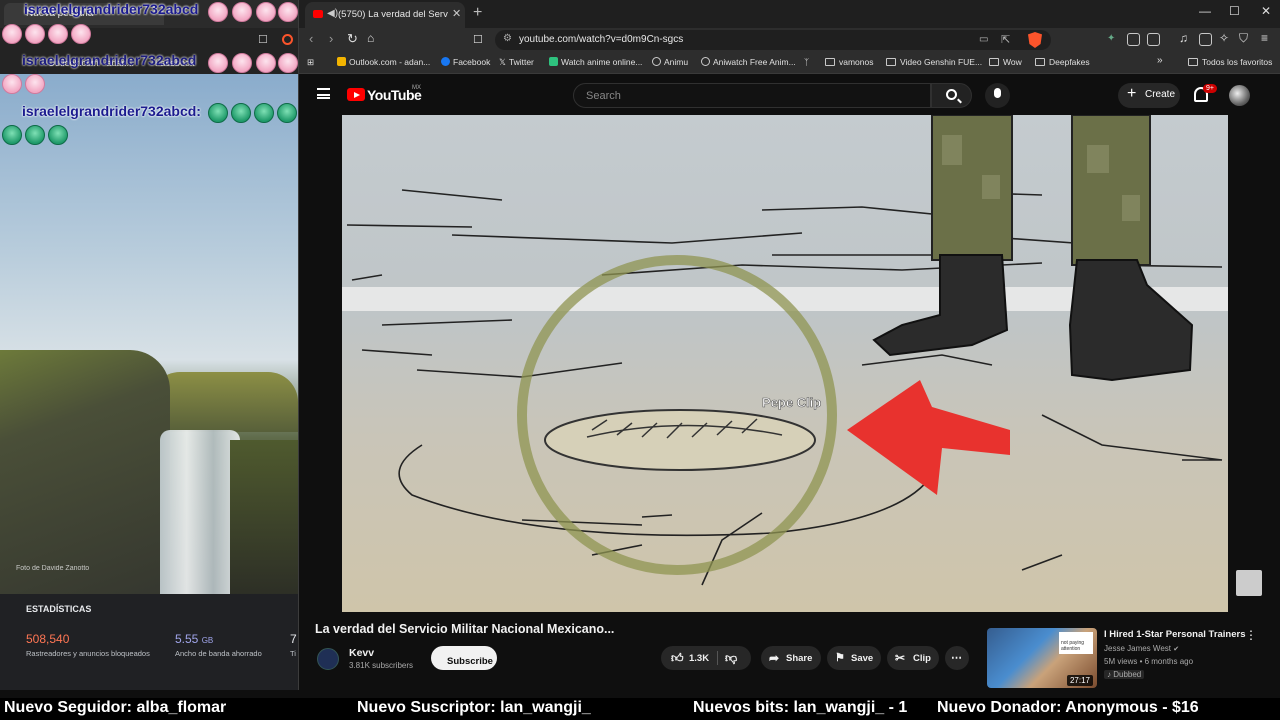 This screenshot has width=1280, height=720. I want to click on bookmark-icon: ☐, so click(263, 39).